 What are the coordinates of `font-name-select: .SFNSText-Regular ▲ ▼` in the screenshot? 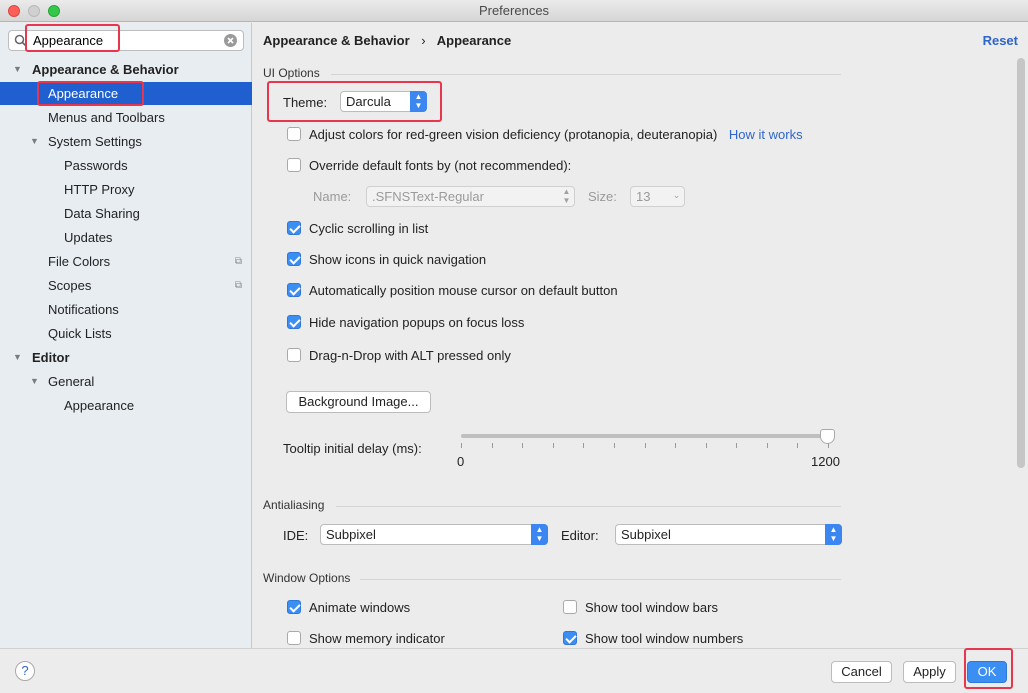 It's located at (470, 196).